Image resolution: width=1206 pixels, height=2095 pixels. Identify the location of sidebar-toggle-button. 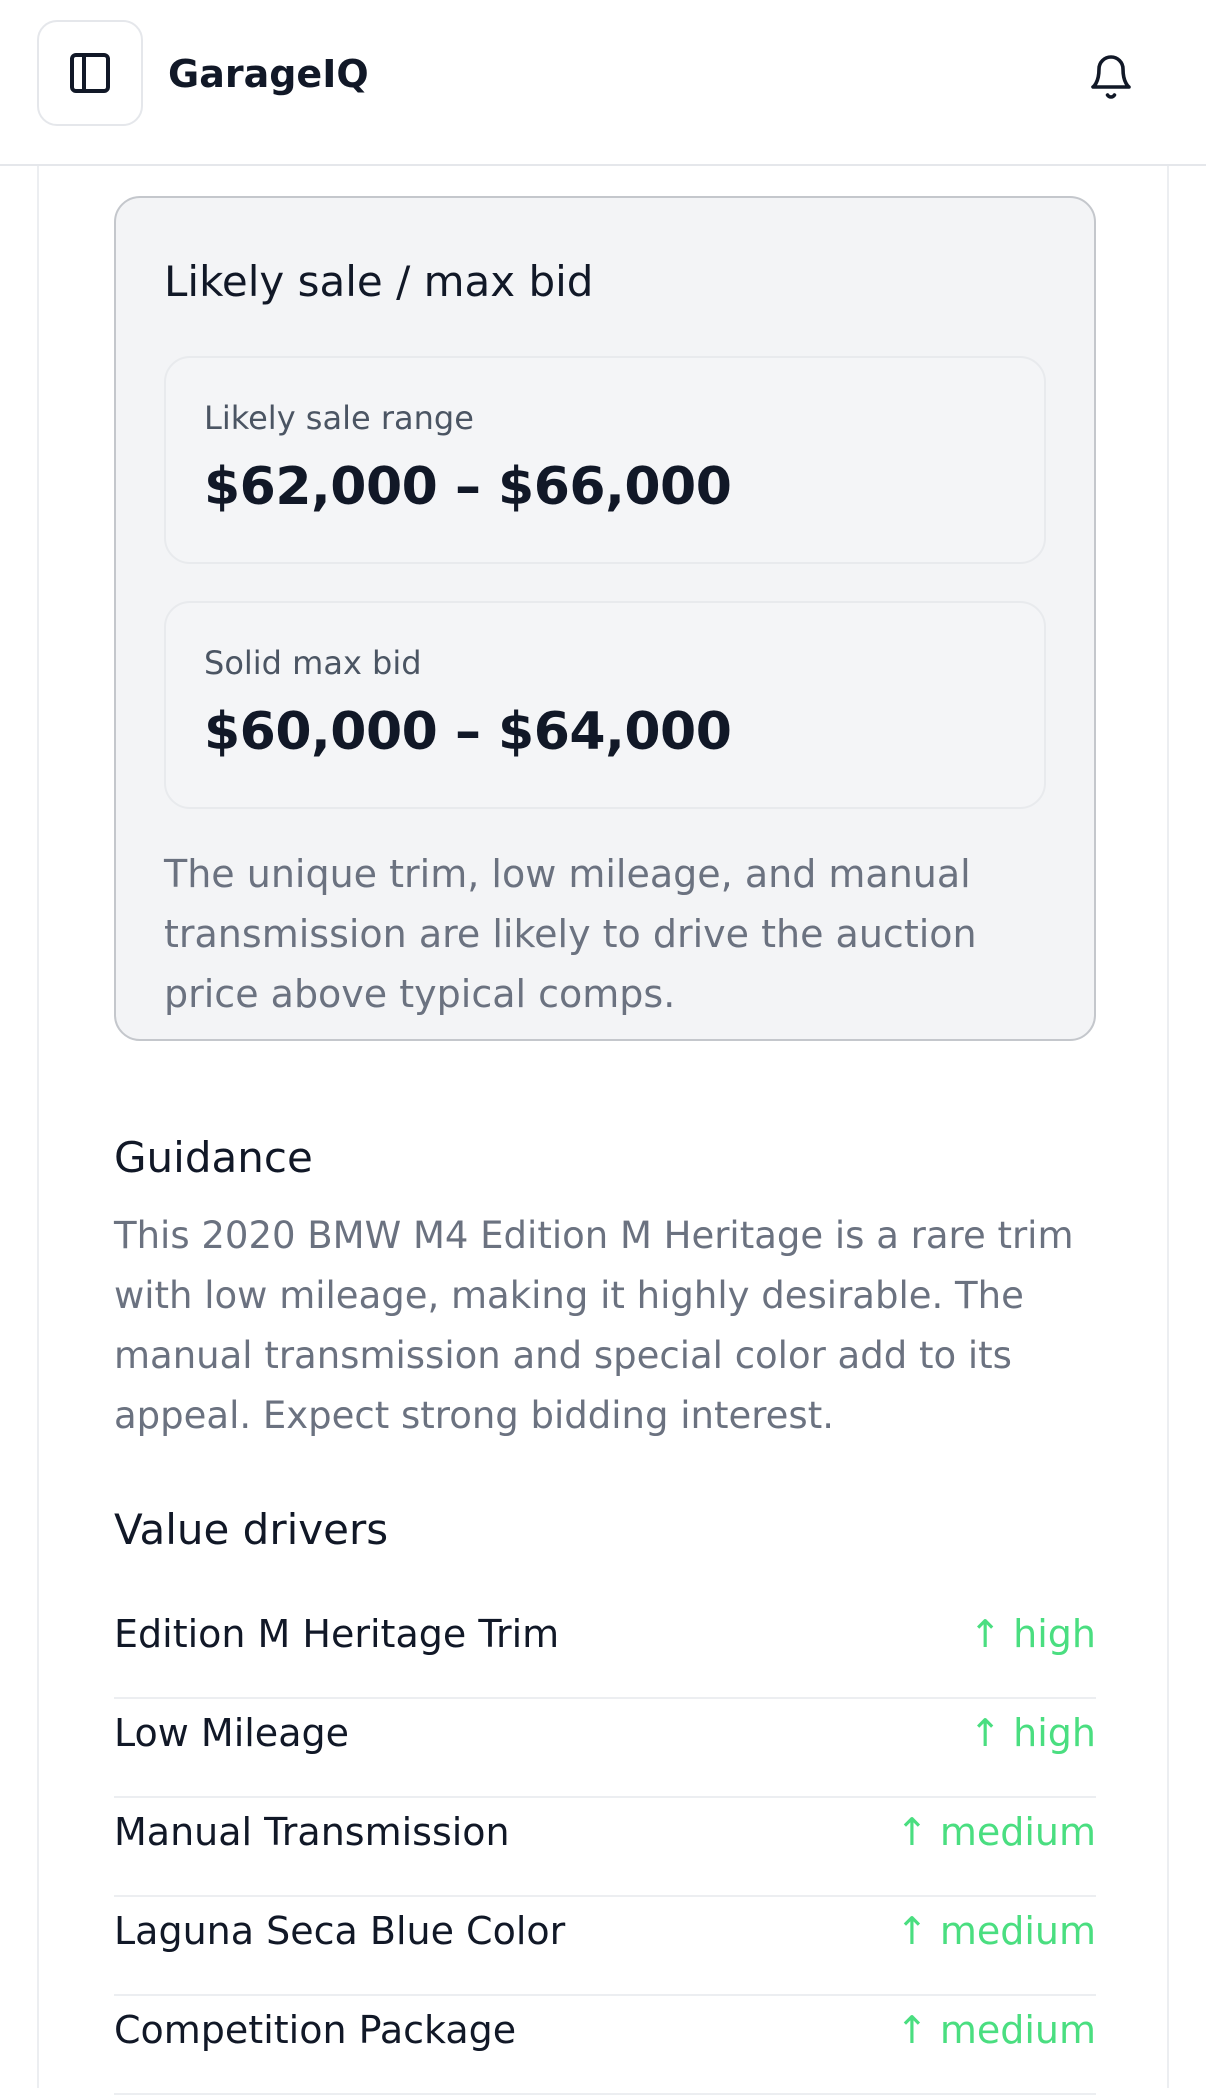
(90, 73).